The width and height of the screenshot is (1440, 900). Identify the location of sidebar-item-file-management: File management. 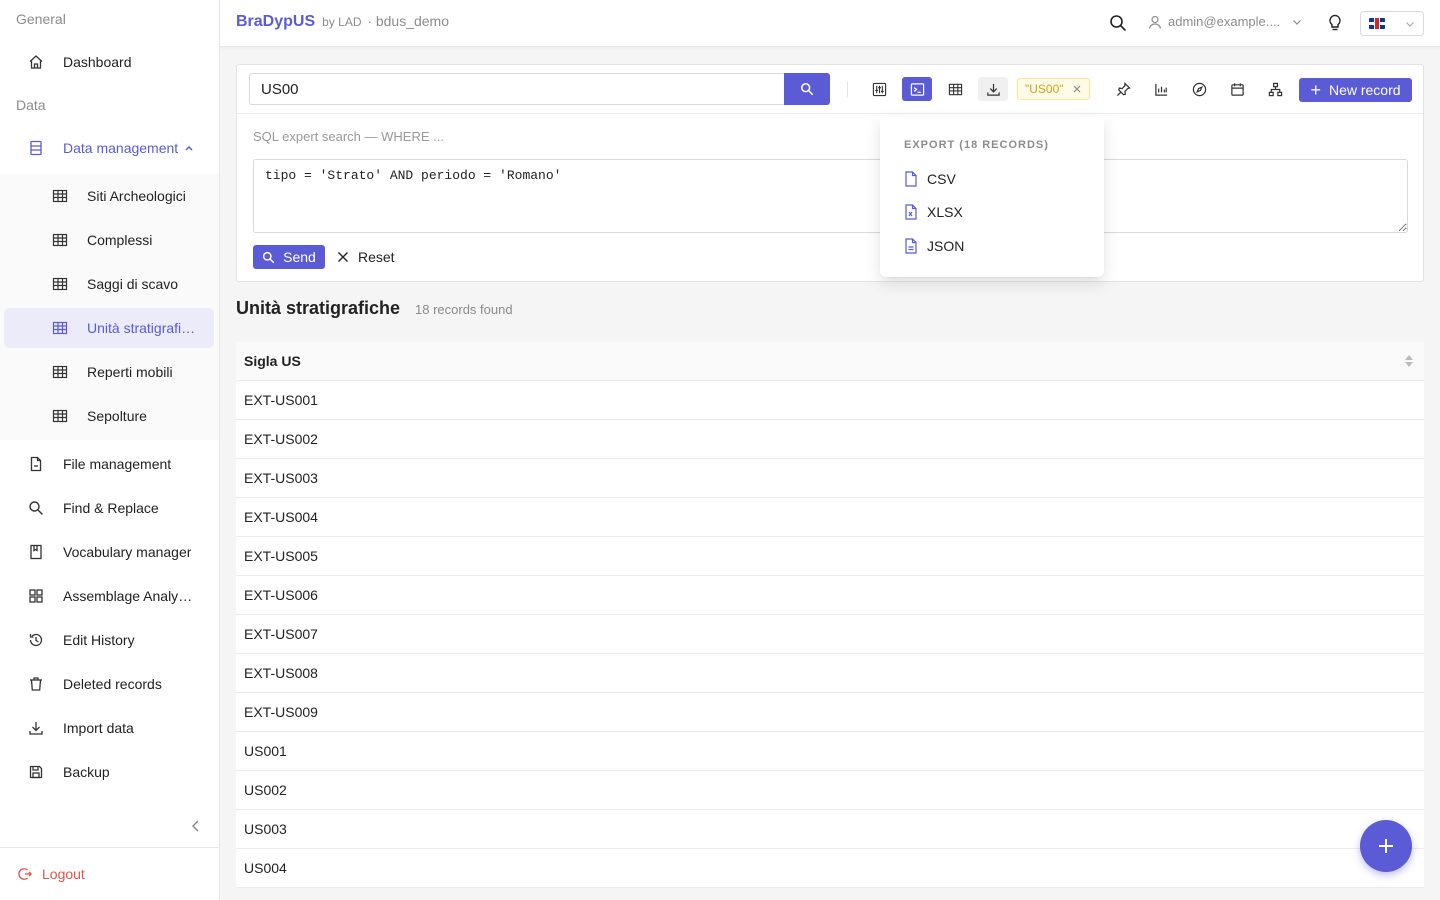
(109, 464).